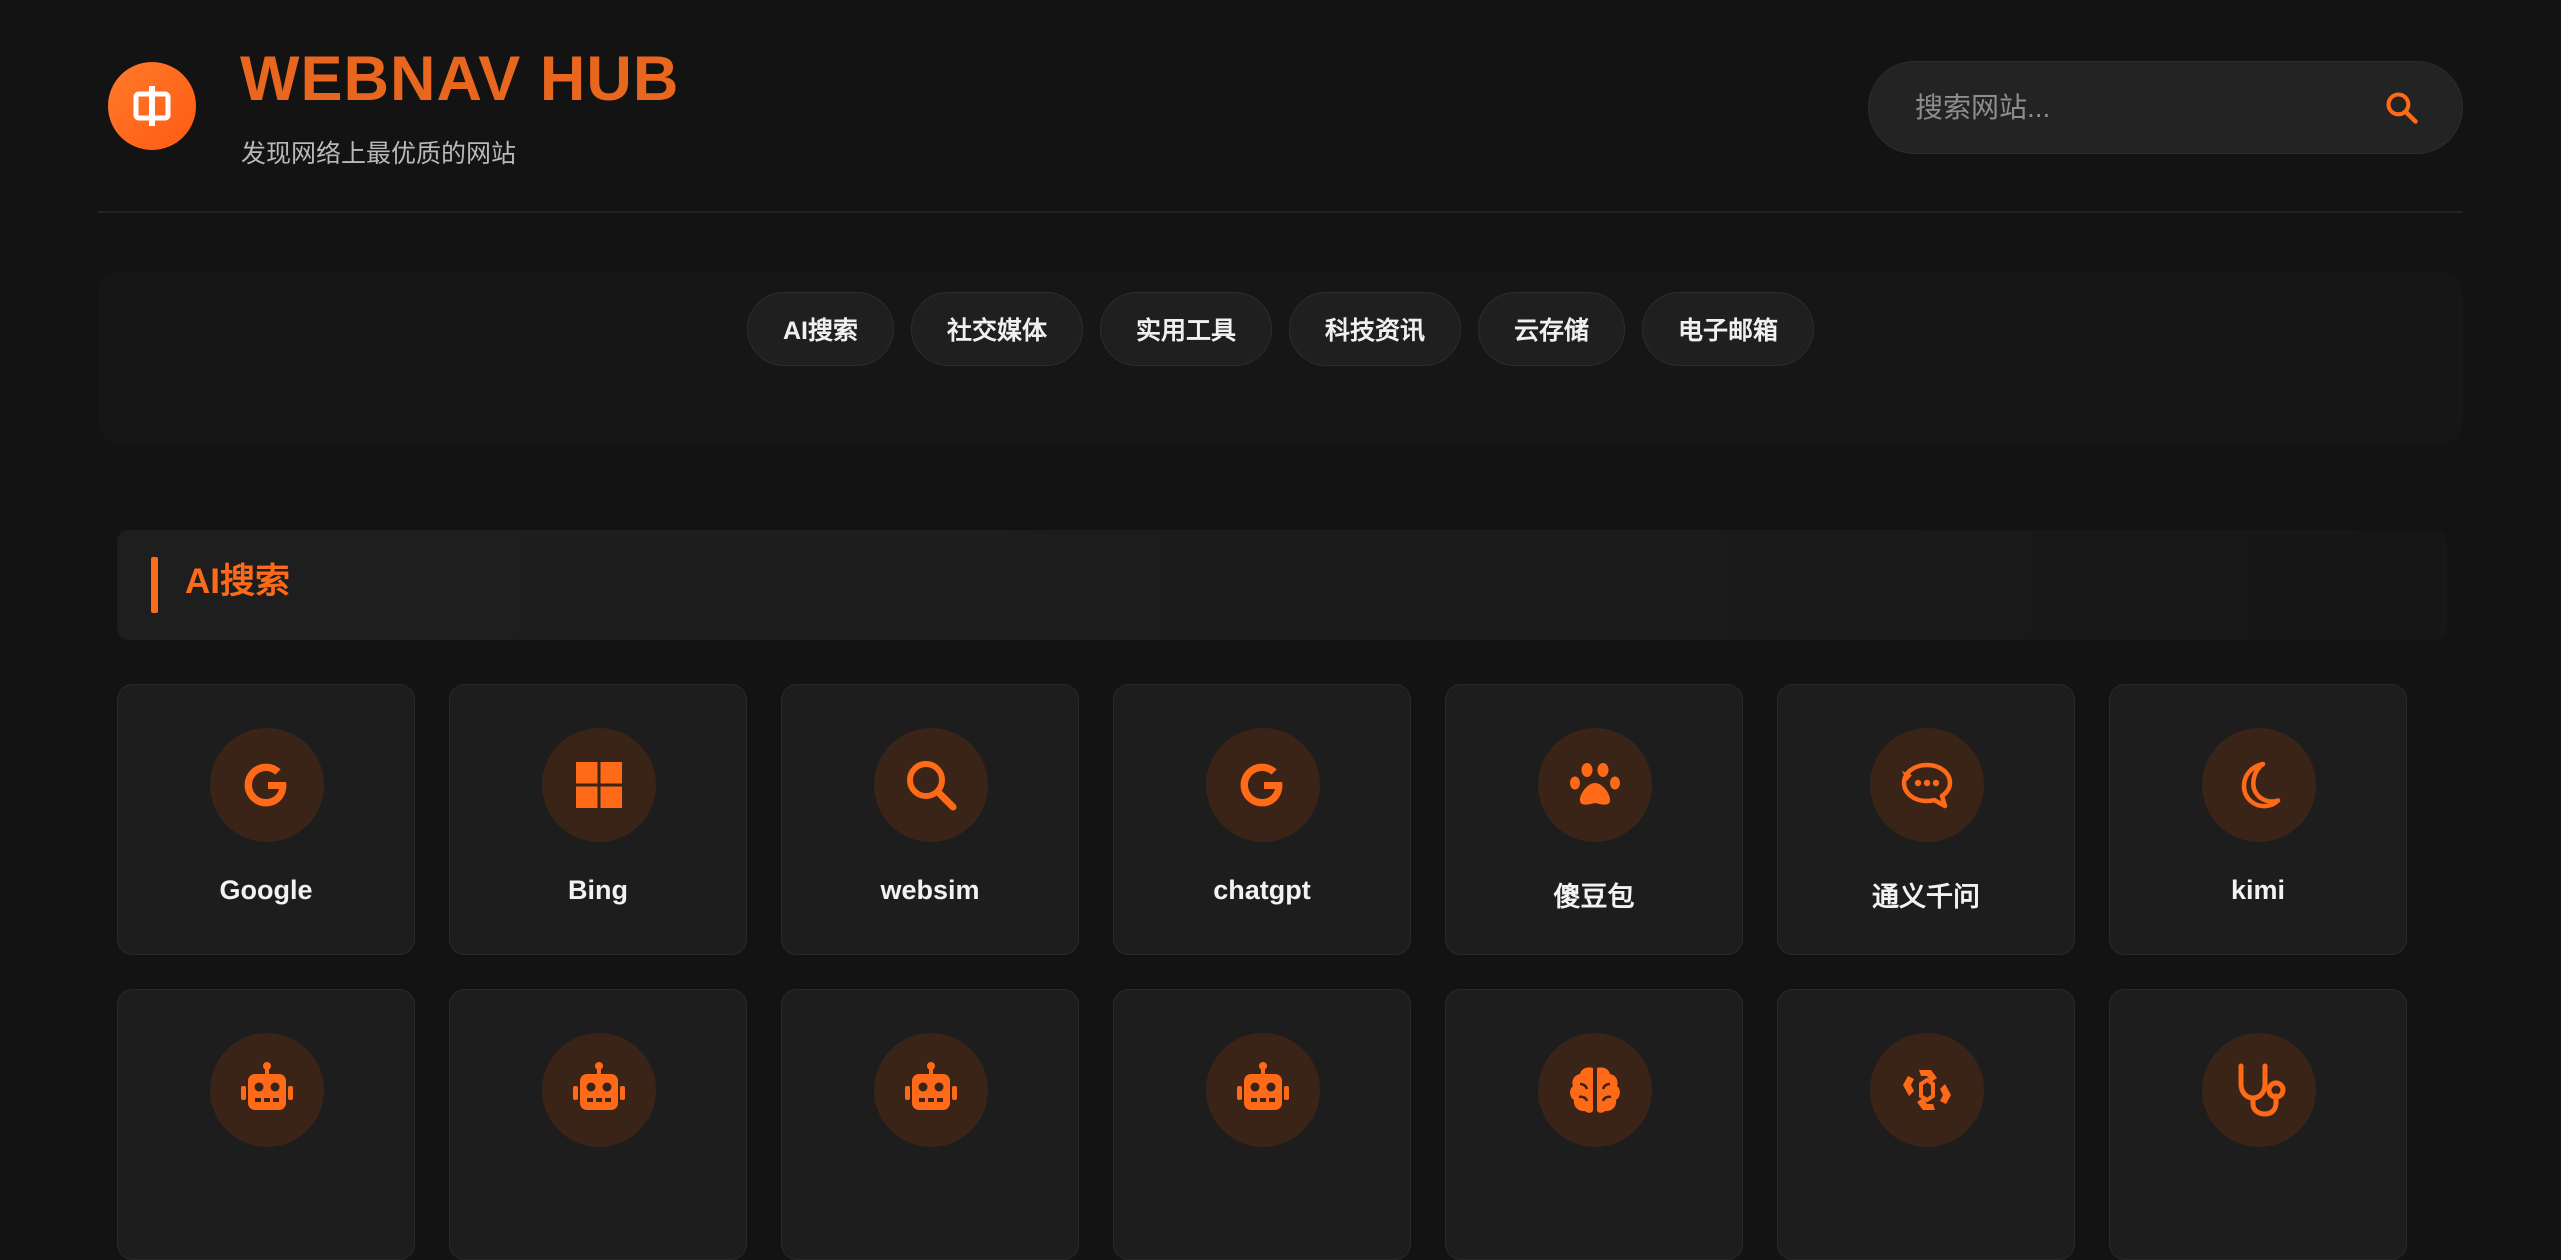  I want to click on site-label: 傻豆包, so click(1594, 897).